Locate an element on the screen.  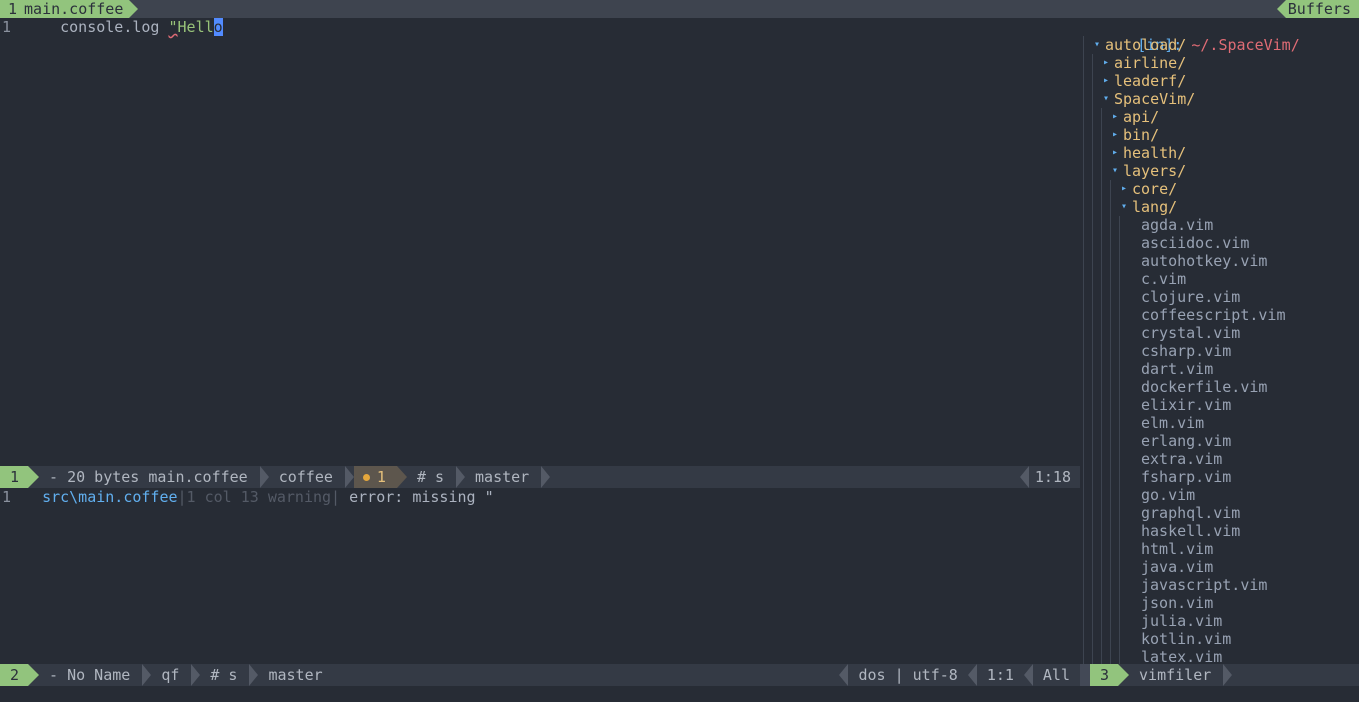
filetree-file-row: graphql.vim is located at coordinates (1219, 513).